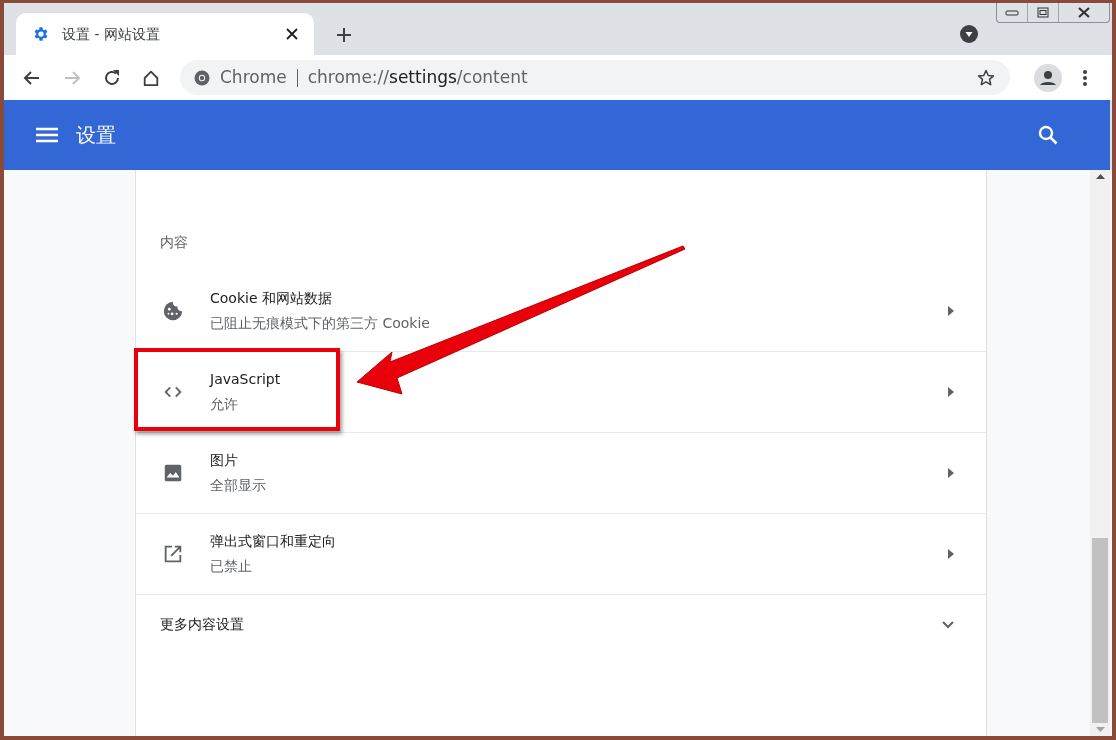  Describe the element at coordinates (417, 77) in the screenshot. I see `url-text: chrome://settings/content` at that location.